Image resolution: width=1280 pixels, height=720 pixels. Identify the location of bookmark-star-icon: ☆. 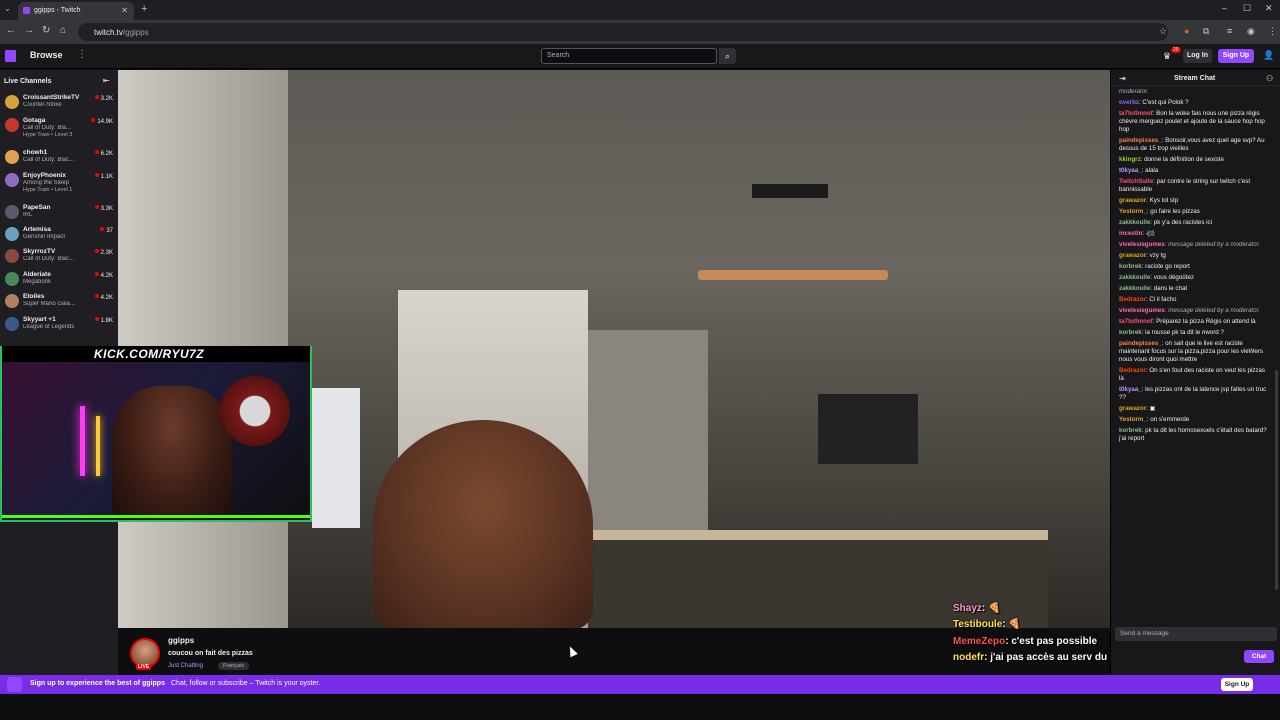
(1163, 31).